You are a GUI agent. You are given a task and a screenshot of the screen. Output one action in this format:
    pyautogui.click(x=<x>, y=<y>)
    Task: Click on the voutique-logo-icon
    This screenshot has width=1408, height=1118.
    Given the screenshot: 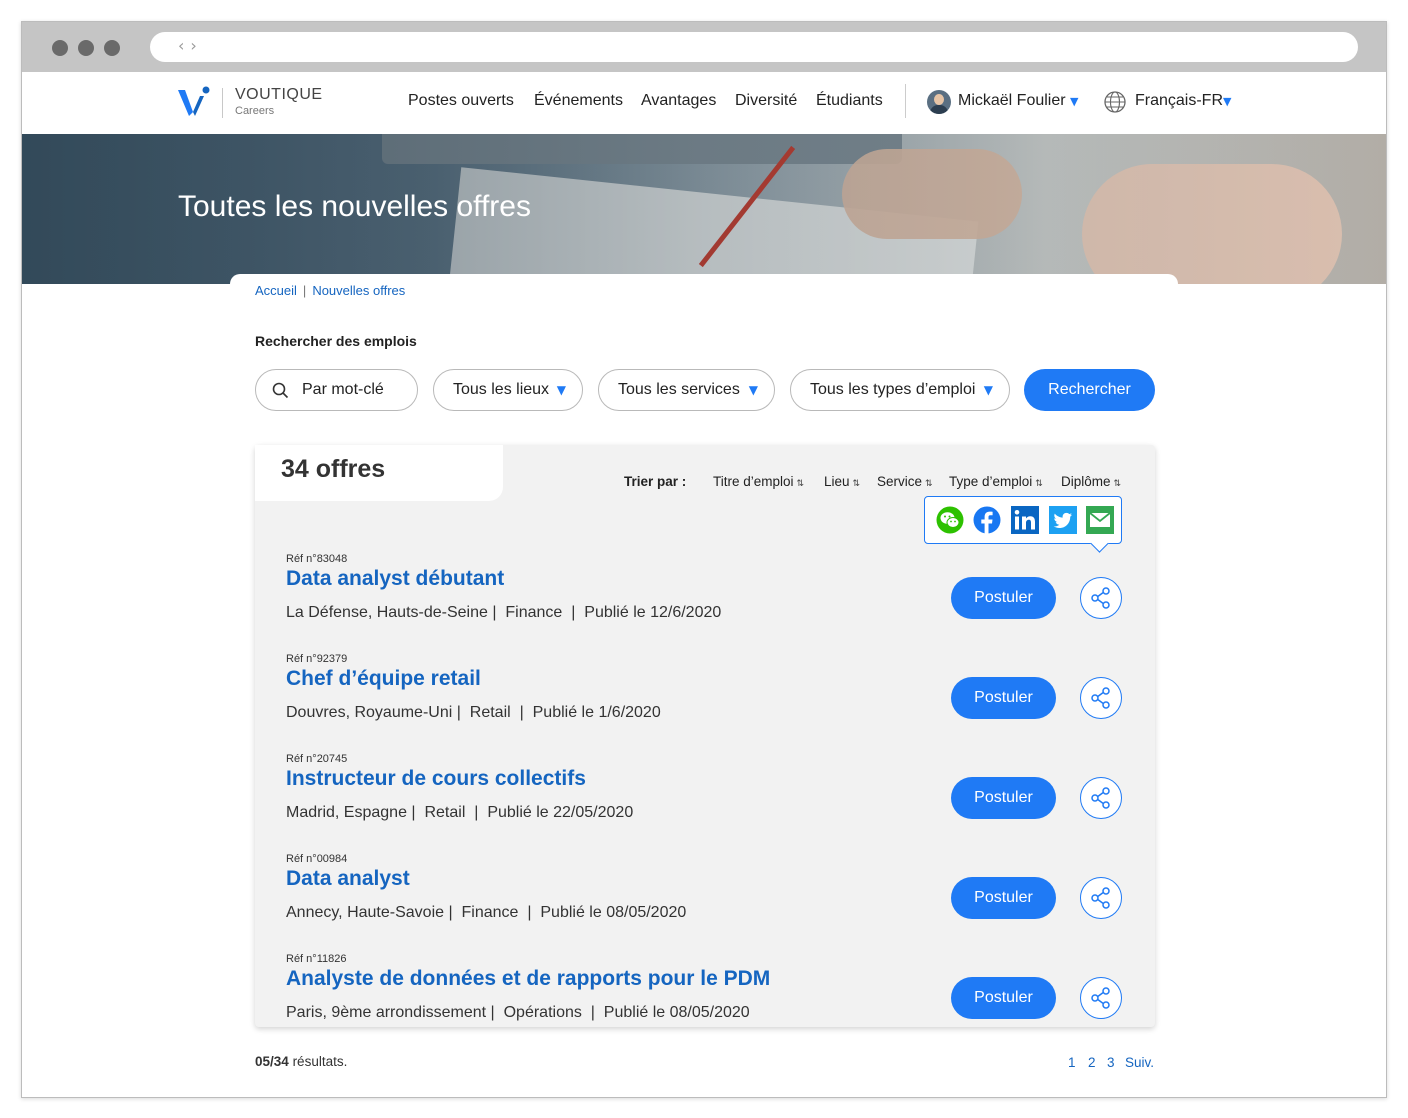 What is the action you would take?
    pyautogui.click(x=194, y=102)
    